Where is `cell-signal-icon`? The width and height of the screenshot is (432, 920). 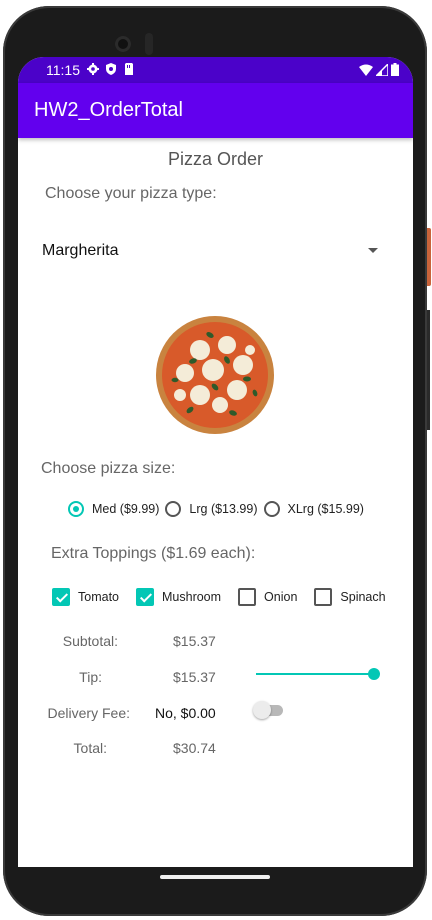 cell-signal-icon is located at coordinates (382, 69).